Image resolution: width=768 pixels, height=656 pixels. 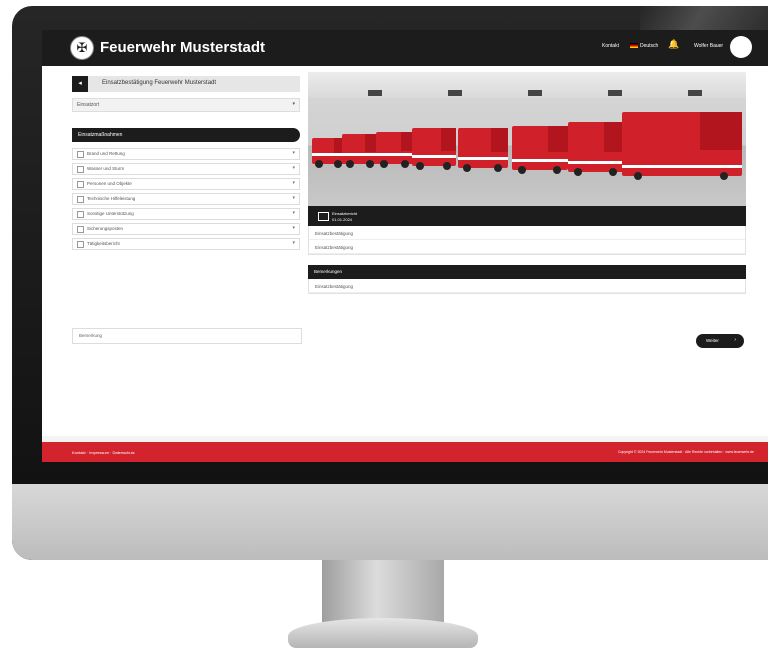 I want to click on photo-caption-bar: Einsatzbericht 01.01.2024, so click(x=527, y=216).